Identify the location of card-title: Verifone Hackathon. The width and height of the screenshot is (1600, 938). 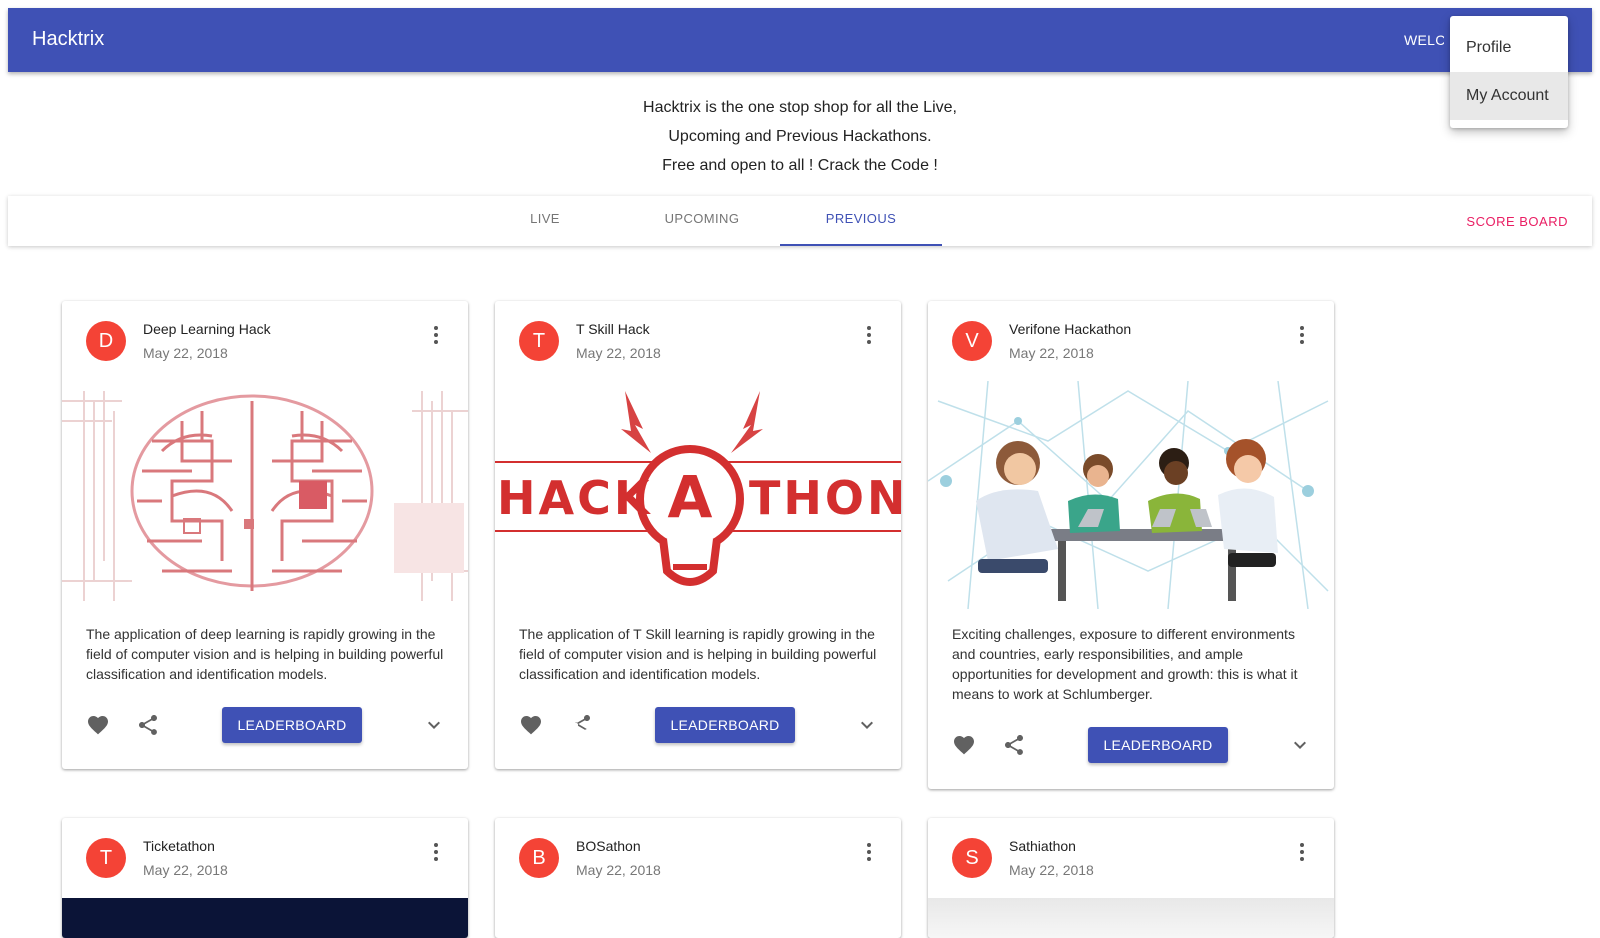
(1070, 329).